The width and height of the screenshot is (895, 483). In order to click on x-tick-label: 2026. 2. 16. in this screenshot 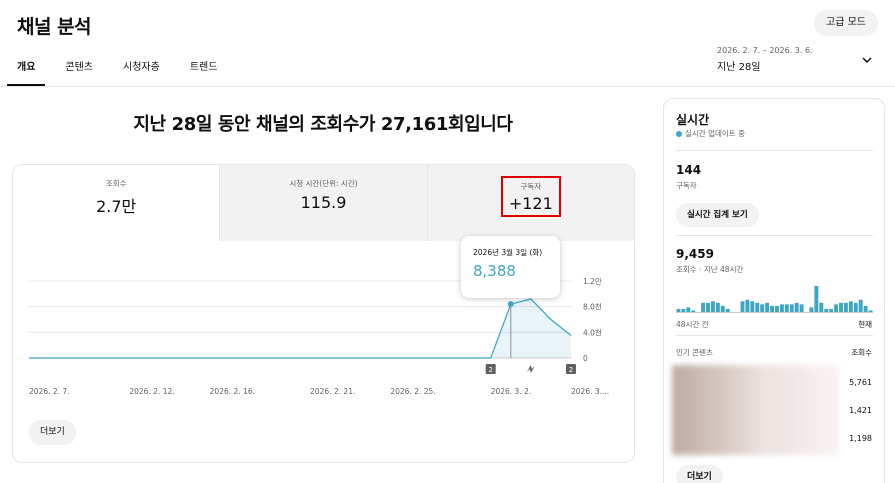, I will do `click(232, 391)`.